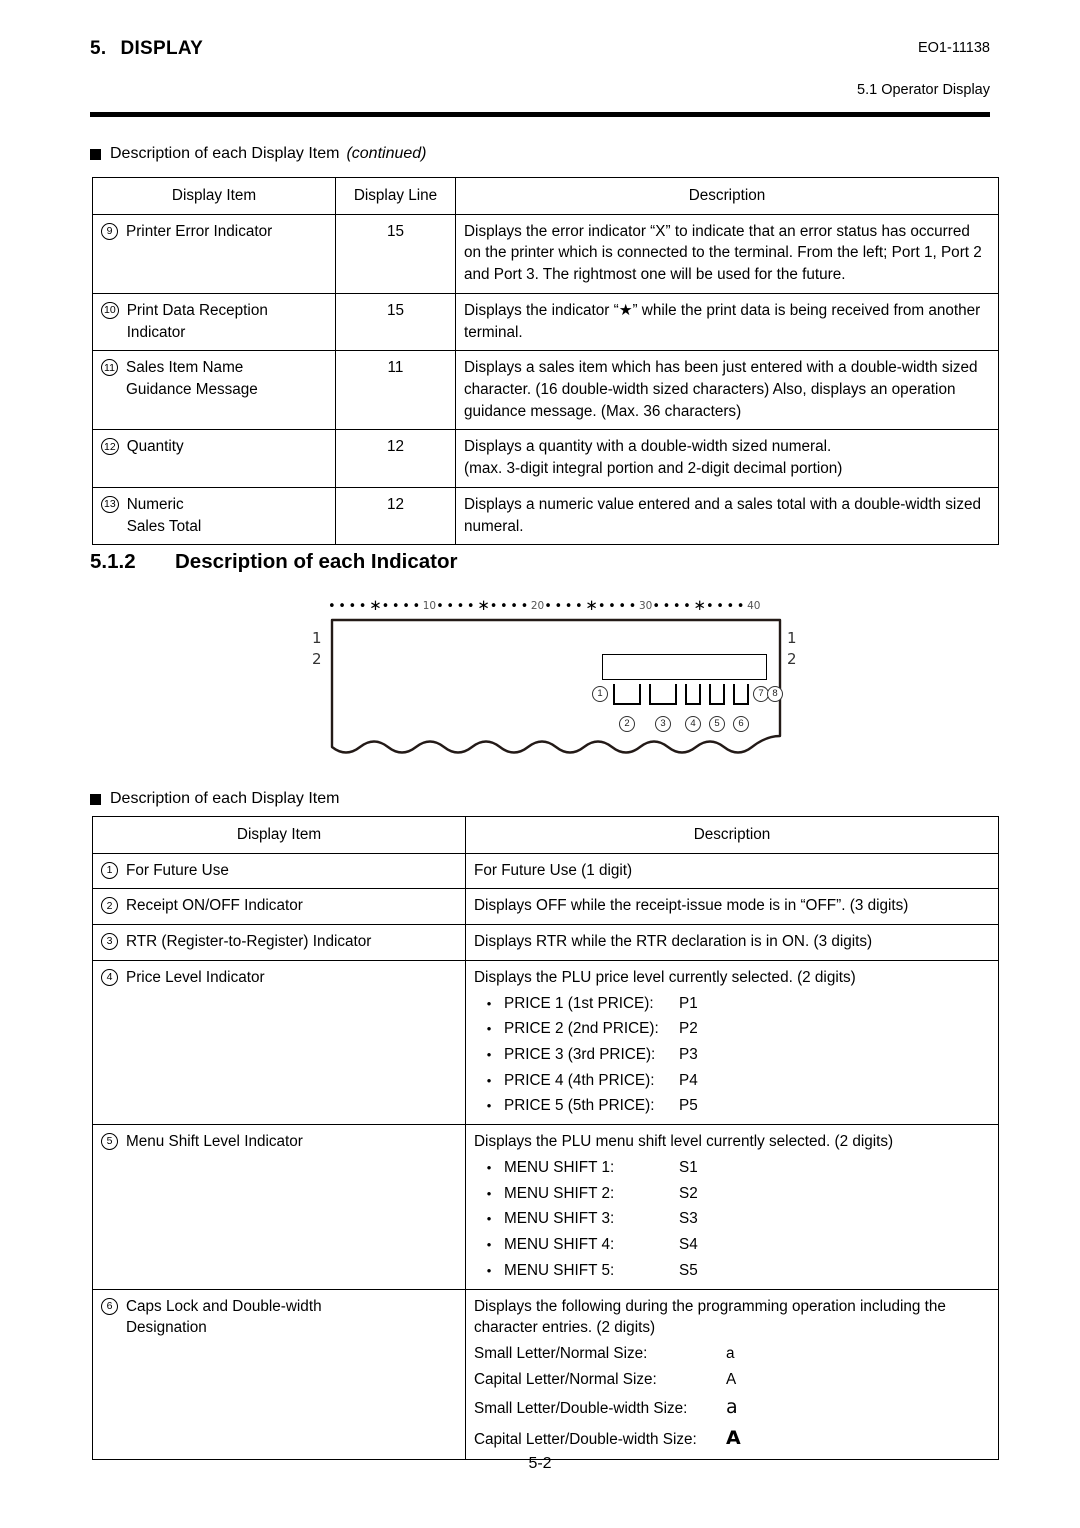  Describe the element at coordinates (581, 1409) in the screenshot. I see `key-label: Small Letter/Double-width Size:` at that location.